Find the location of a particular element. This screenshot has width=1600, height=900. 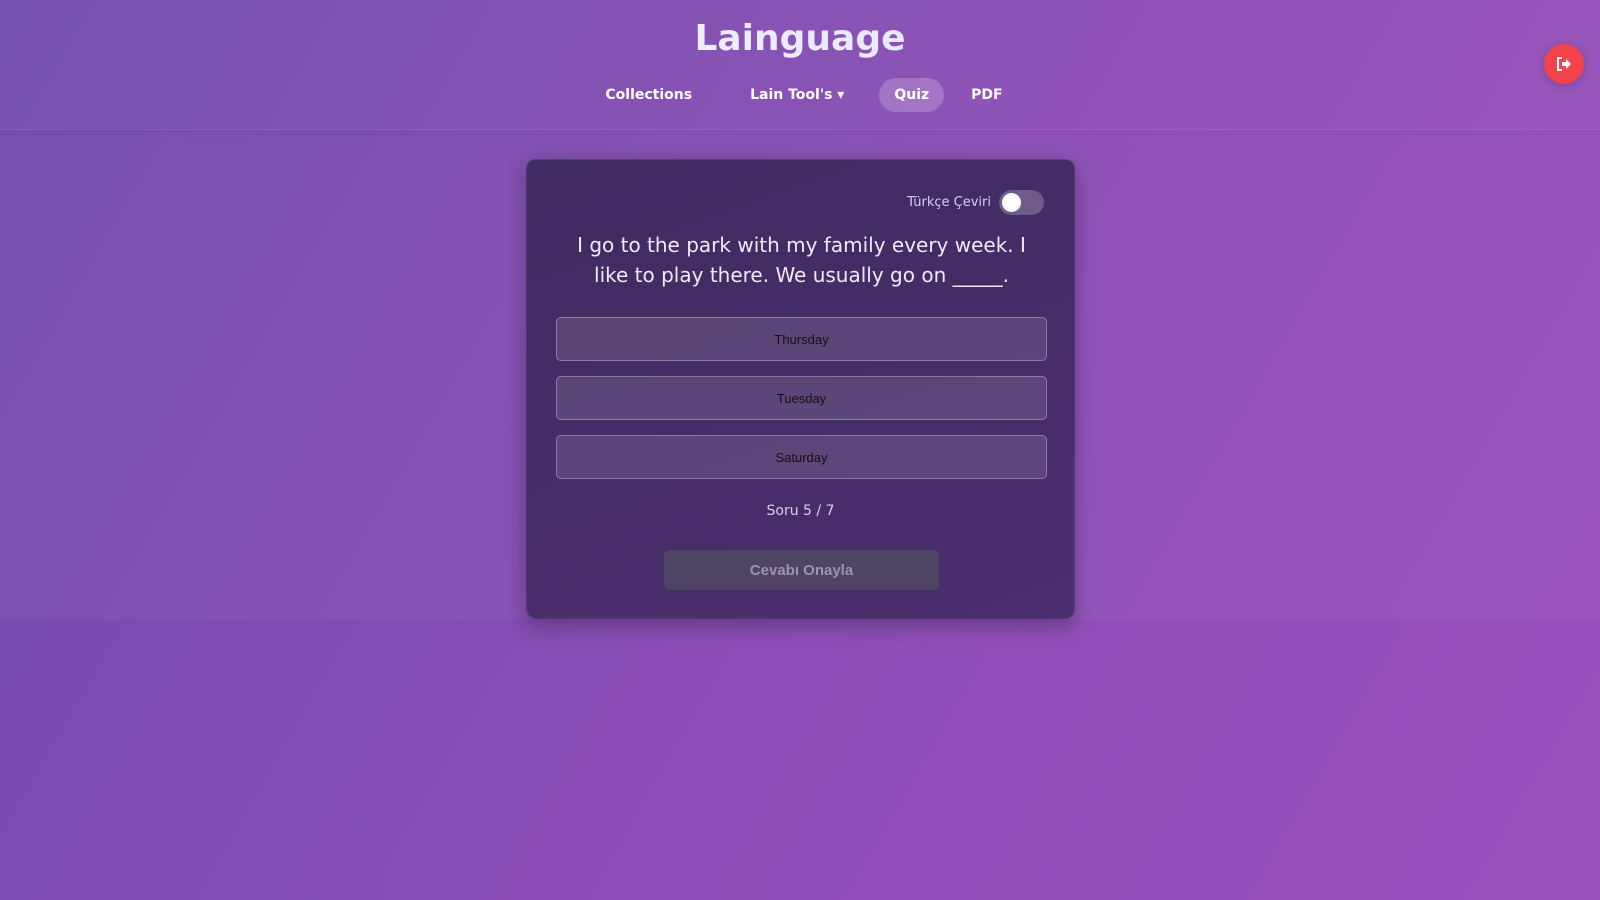

nav-lain-tools-dropdown: Lain Tool's ▾ is located at coordinates (797, 95).